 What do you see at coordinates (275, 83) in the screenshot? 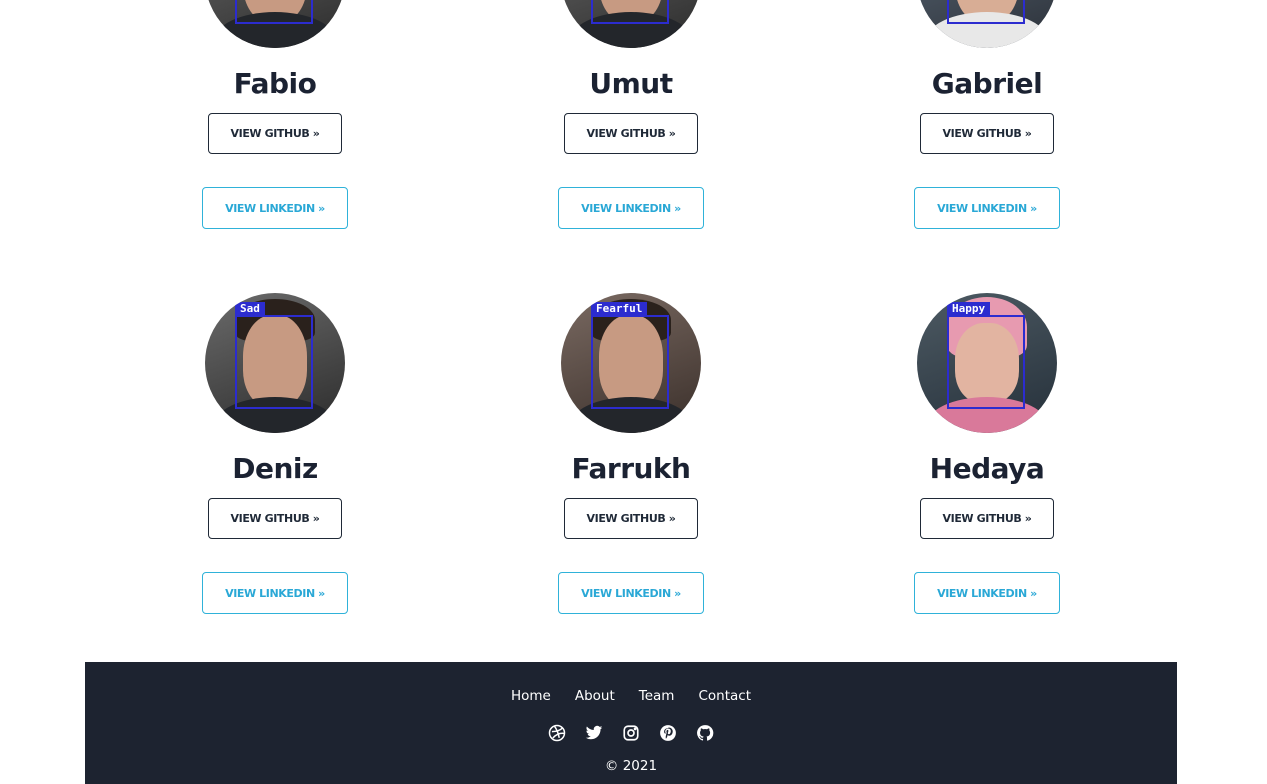
I see `member-name: Fabio` at bounding box center [275, 83].